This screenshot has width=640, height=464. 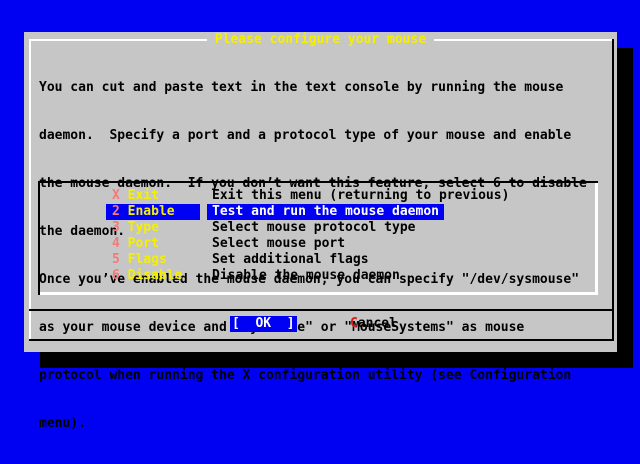 What do you see at coordinates (153, 212) in the screenshot?
I see `menu-item-tag: 2 Enable` at bounding box center [153, 212].